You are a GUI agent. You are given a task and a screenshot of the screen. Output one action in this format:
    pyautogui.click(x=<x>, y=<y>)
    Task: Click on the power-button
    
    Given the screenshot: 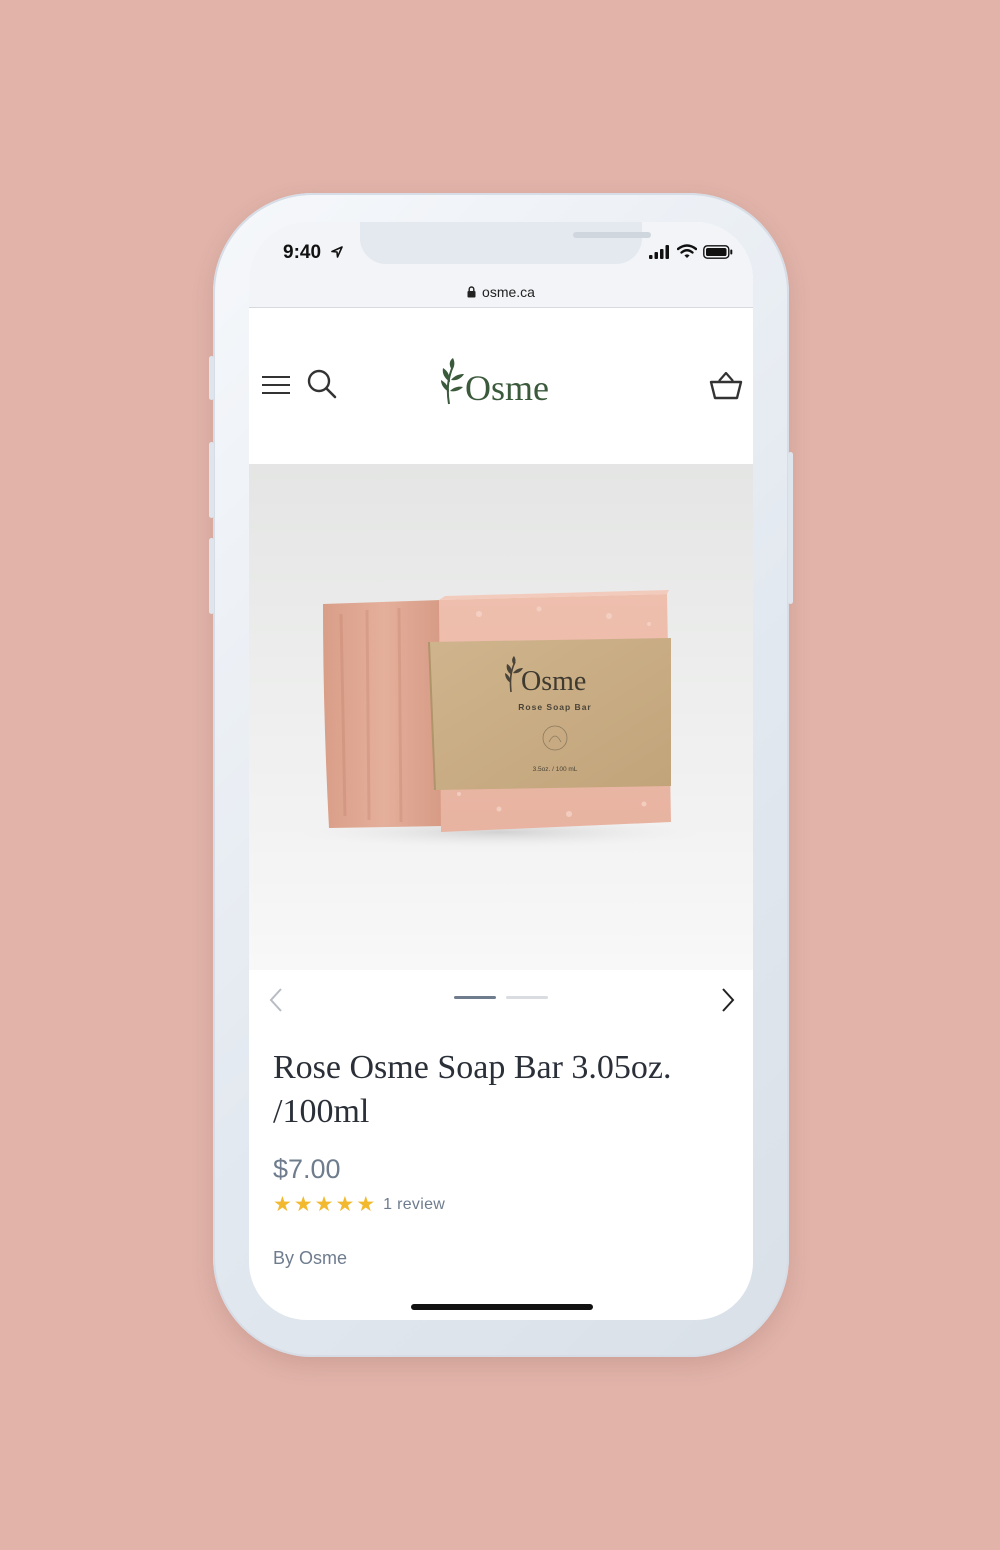 What is the action you would take?
    pyautogui.click(x=790, y=528)
    